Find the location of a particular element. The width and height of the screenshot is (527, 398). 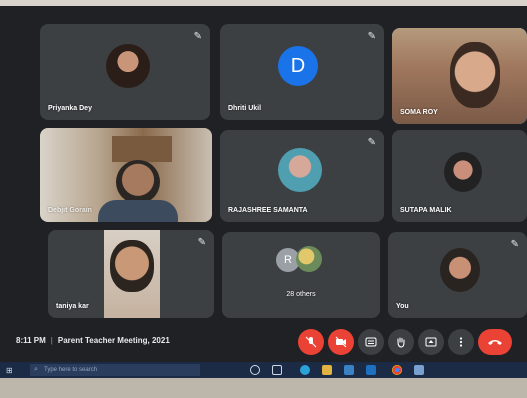

windows-taskbar: ⊞ ⌕ Type here to search is located at coordinates (263, 370).